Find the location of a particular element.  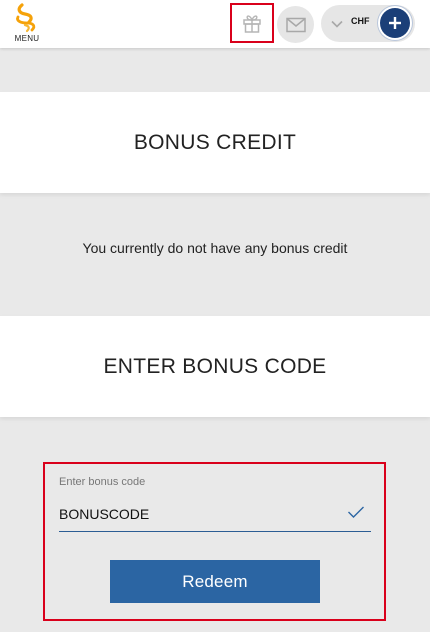

deposit-plus-button is located at coordinates (395, 23).